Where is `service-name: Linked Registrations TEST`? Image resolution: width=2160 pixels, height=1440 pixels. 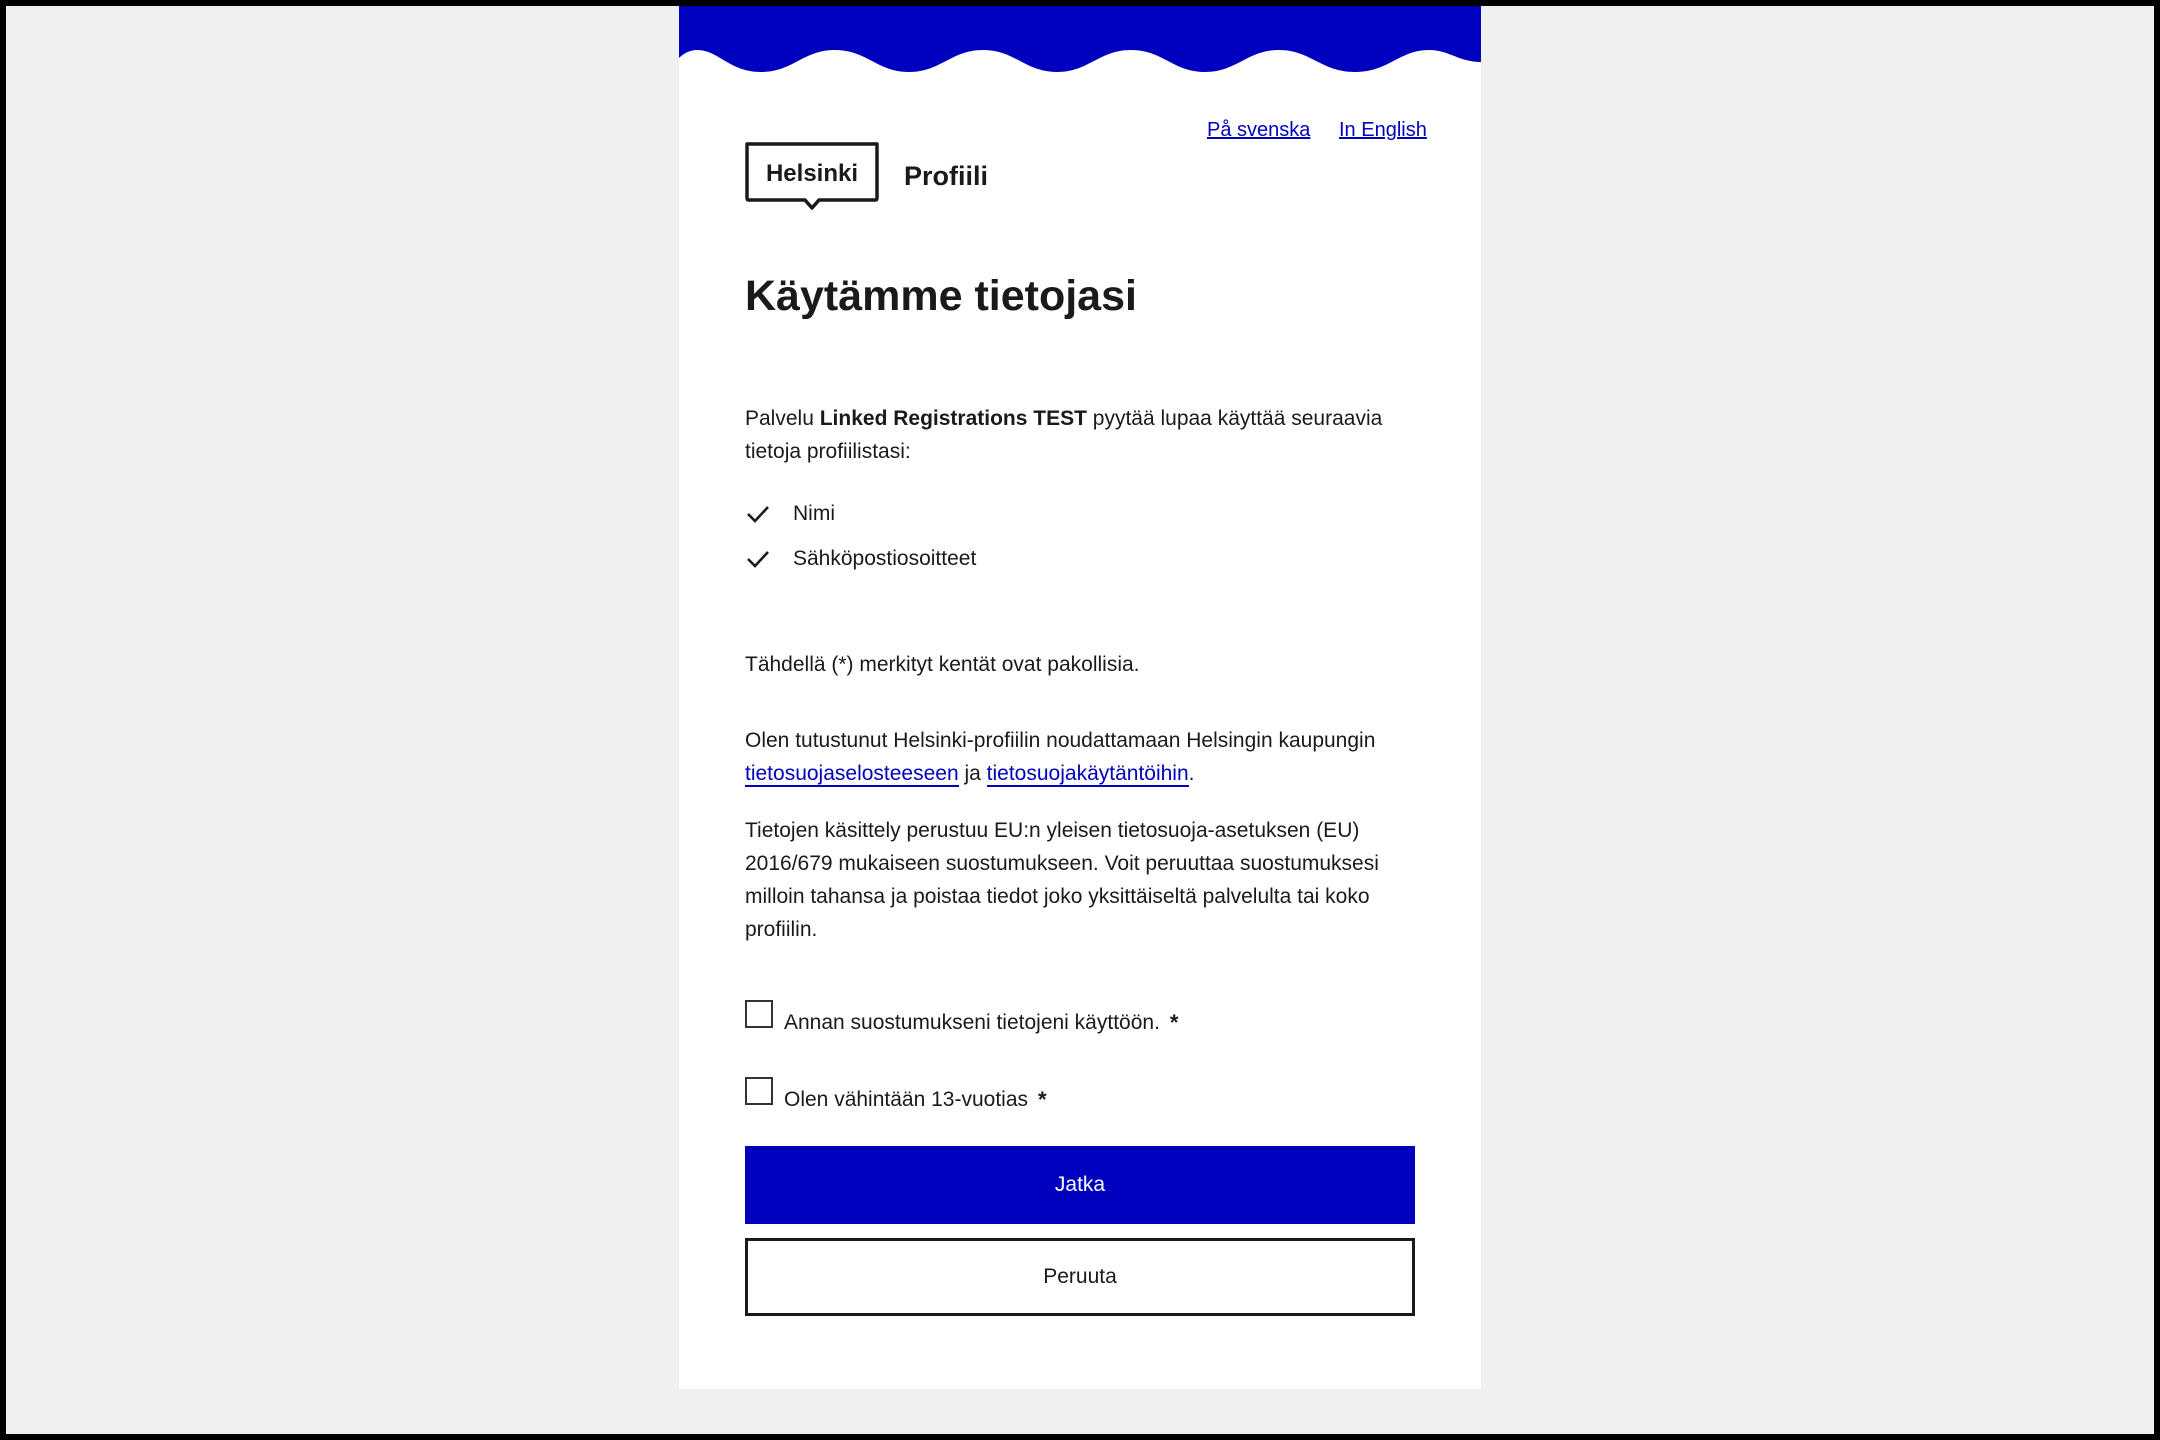
service-name: Linked Registrations TEST is located at coordinates (953, 418).